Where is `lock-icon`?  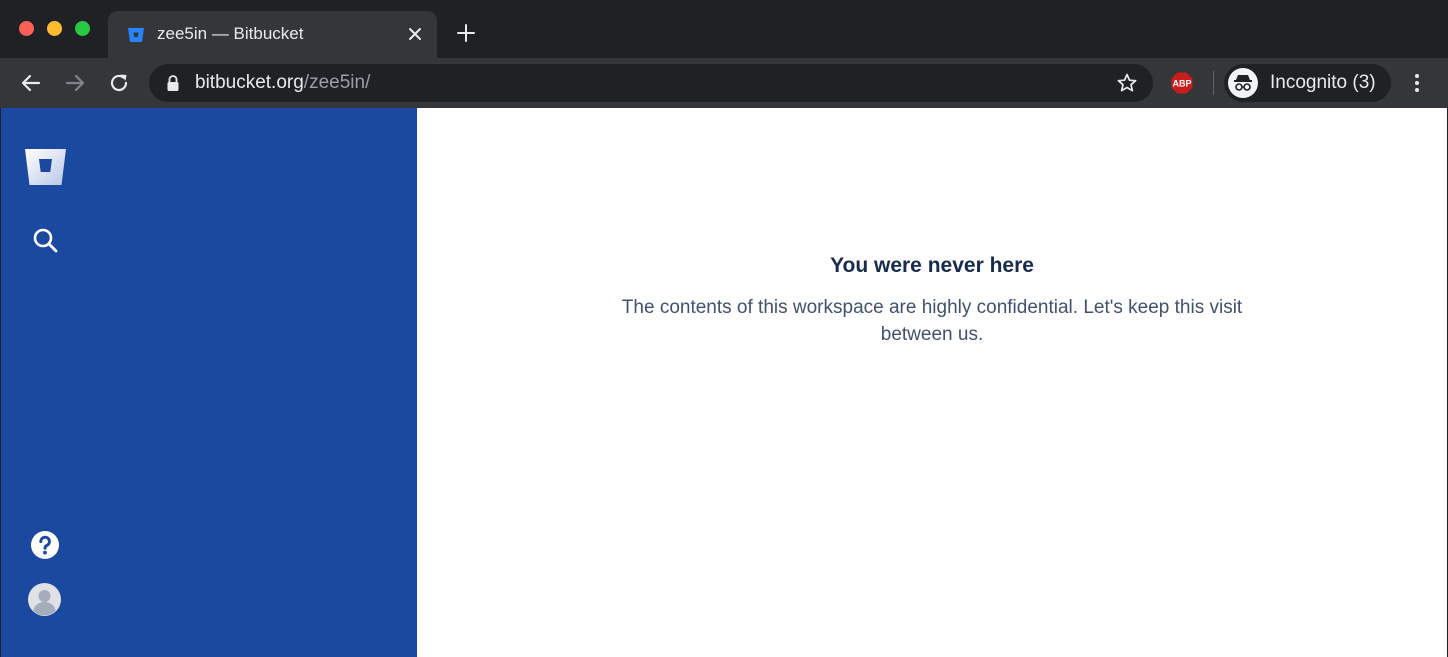
lock-icon is located at coordinates (173, 83).